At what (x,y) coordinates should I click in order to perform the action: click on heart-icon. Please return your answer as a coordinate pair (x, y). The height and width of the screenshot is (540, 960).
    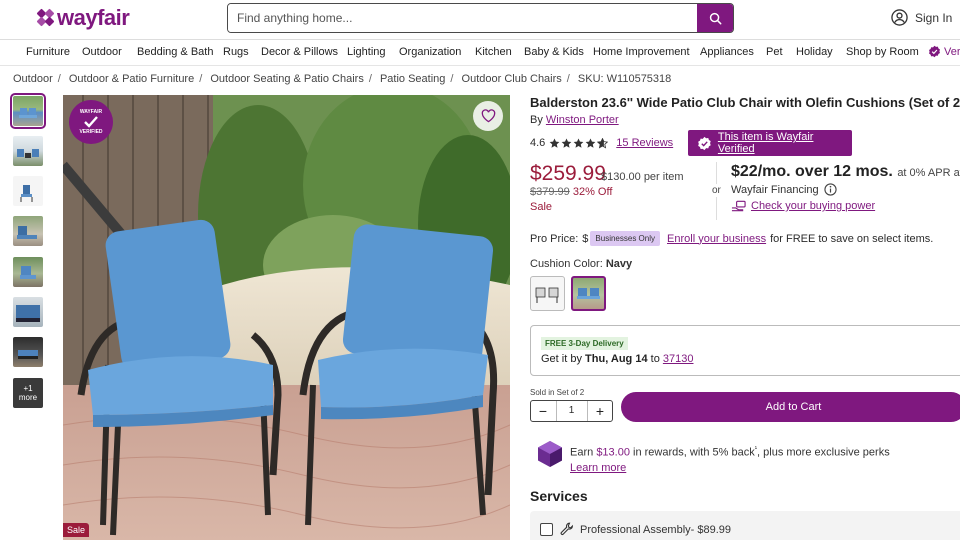
    Looking at the image, I should click on (488, 116).